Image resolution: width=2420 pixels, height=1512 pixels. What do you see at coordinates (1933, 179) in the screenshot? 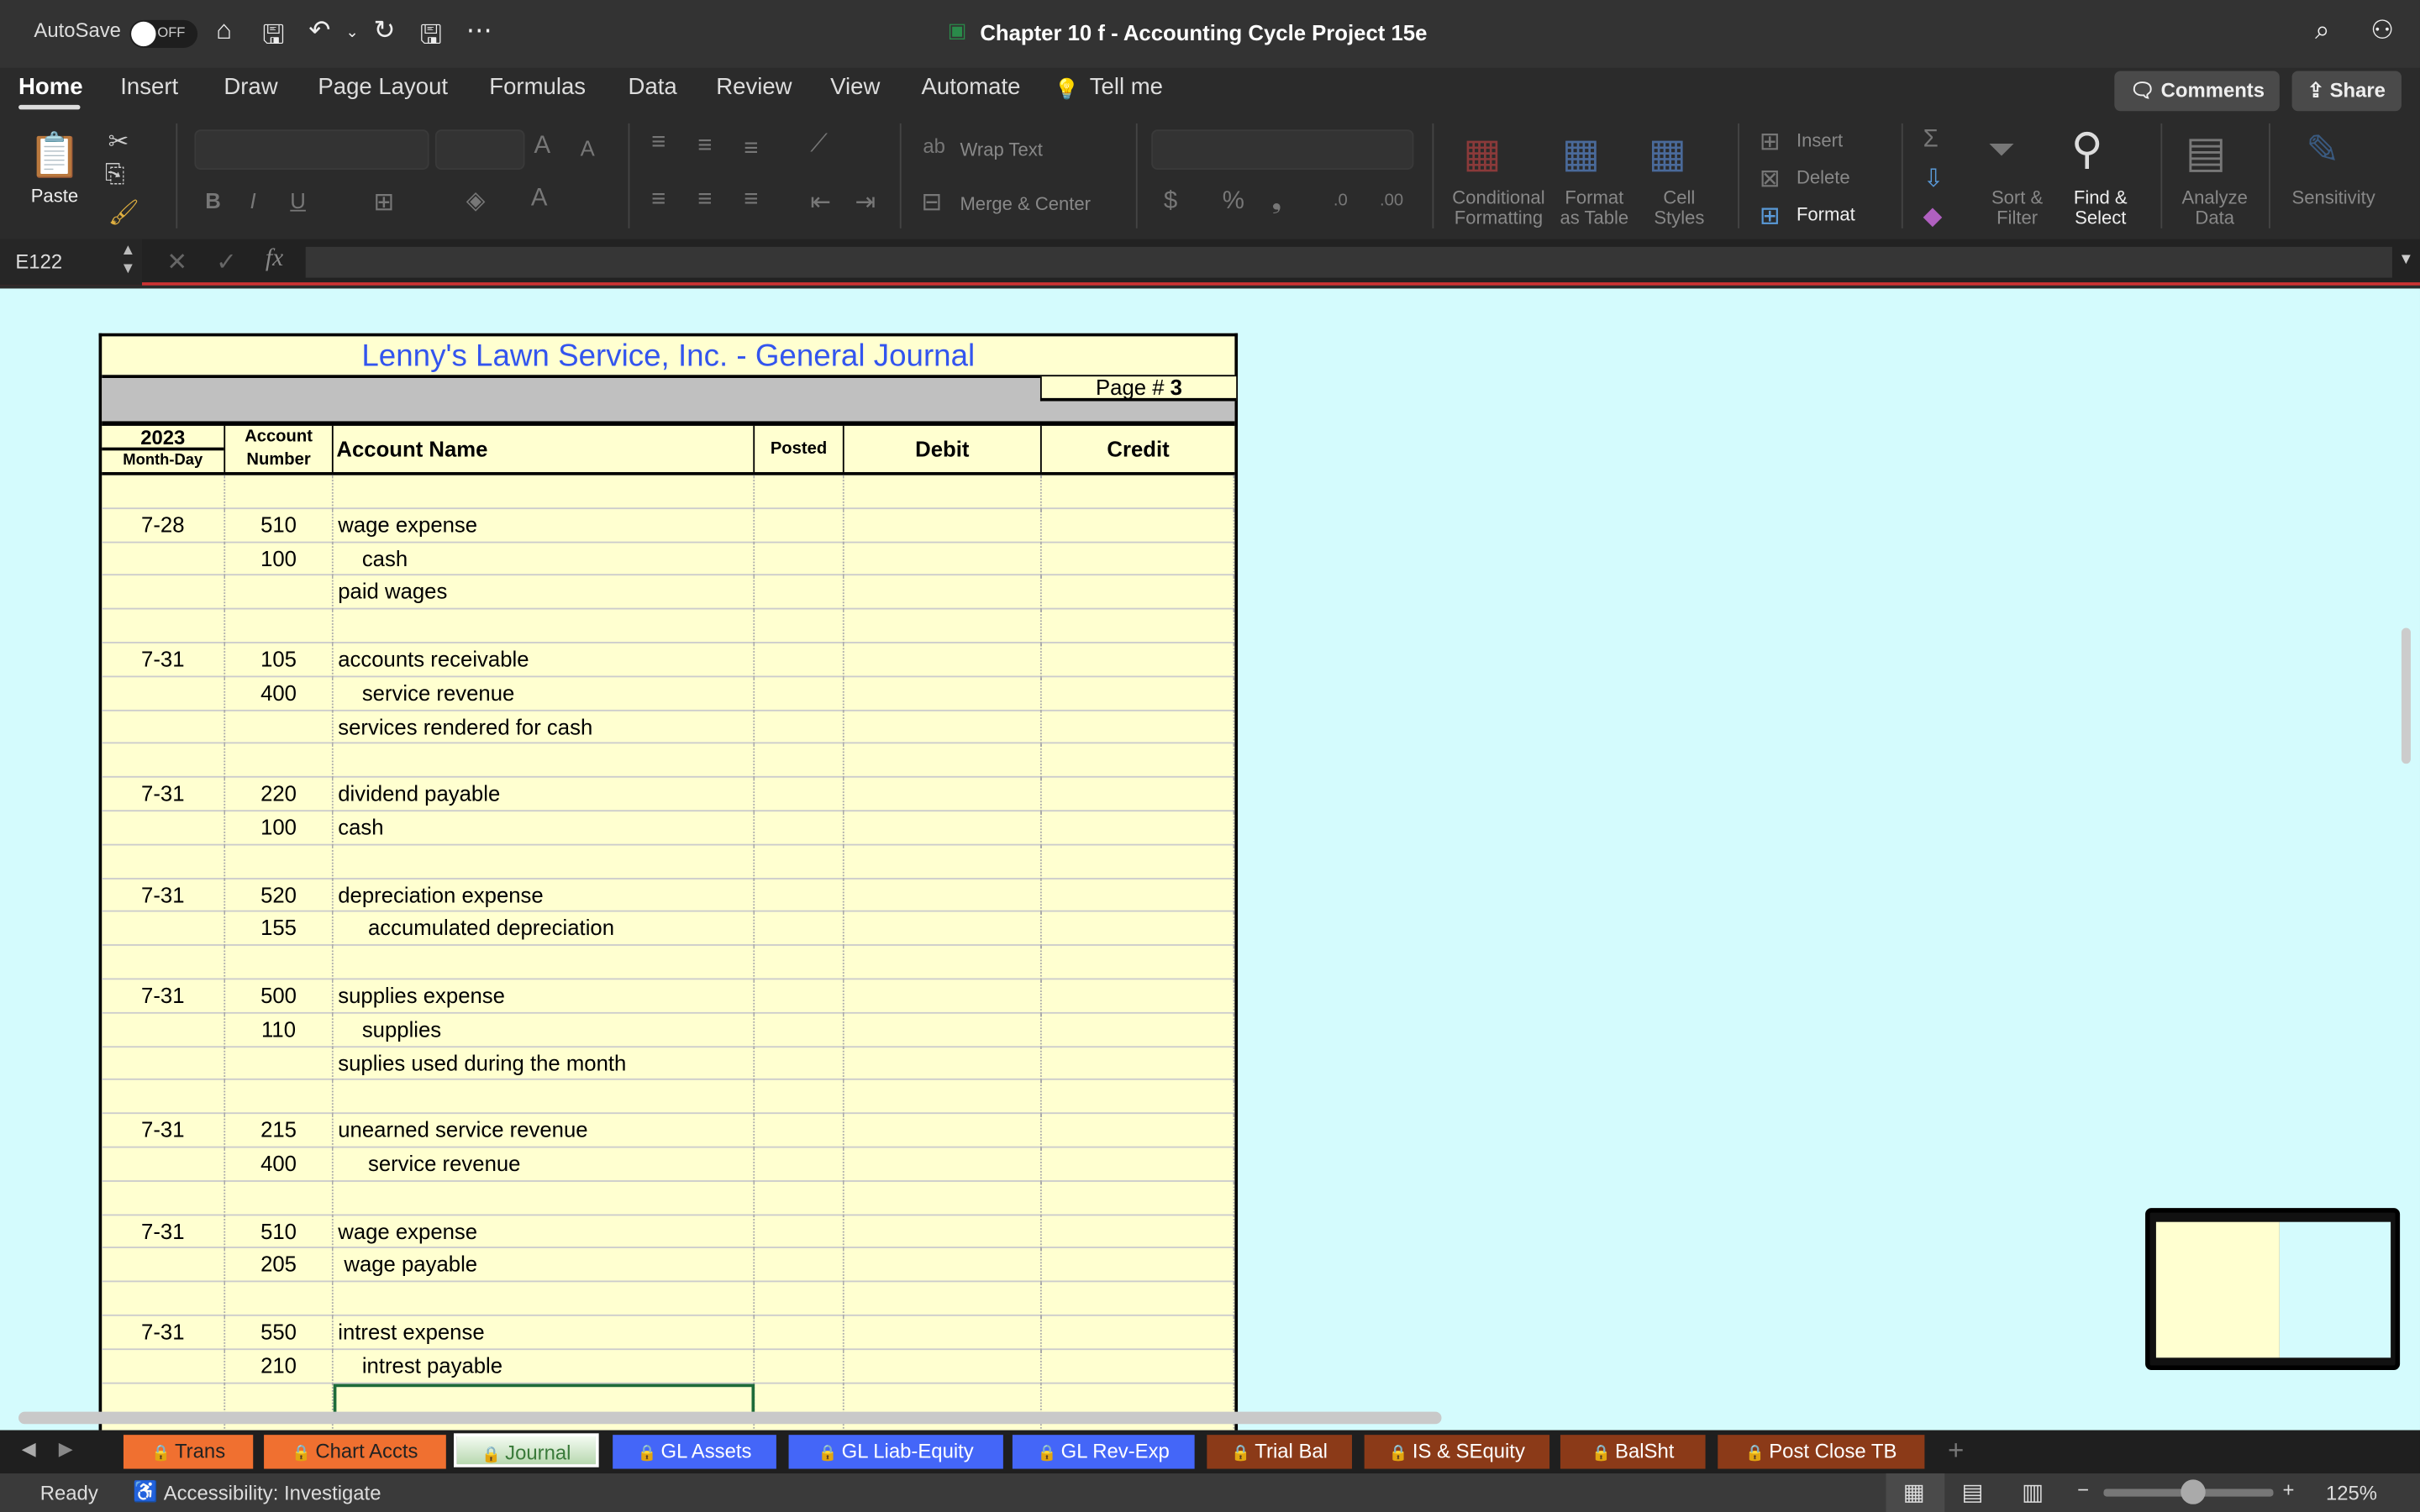
I see `fill-icon: ⇩` at bounding box center [1933, 179].